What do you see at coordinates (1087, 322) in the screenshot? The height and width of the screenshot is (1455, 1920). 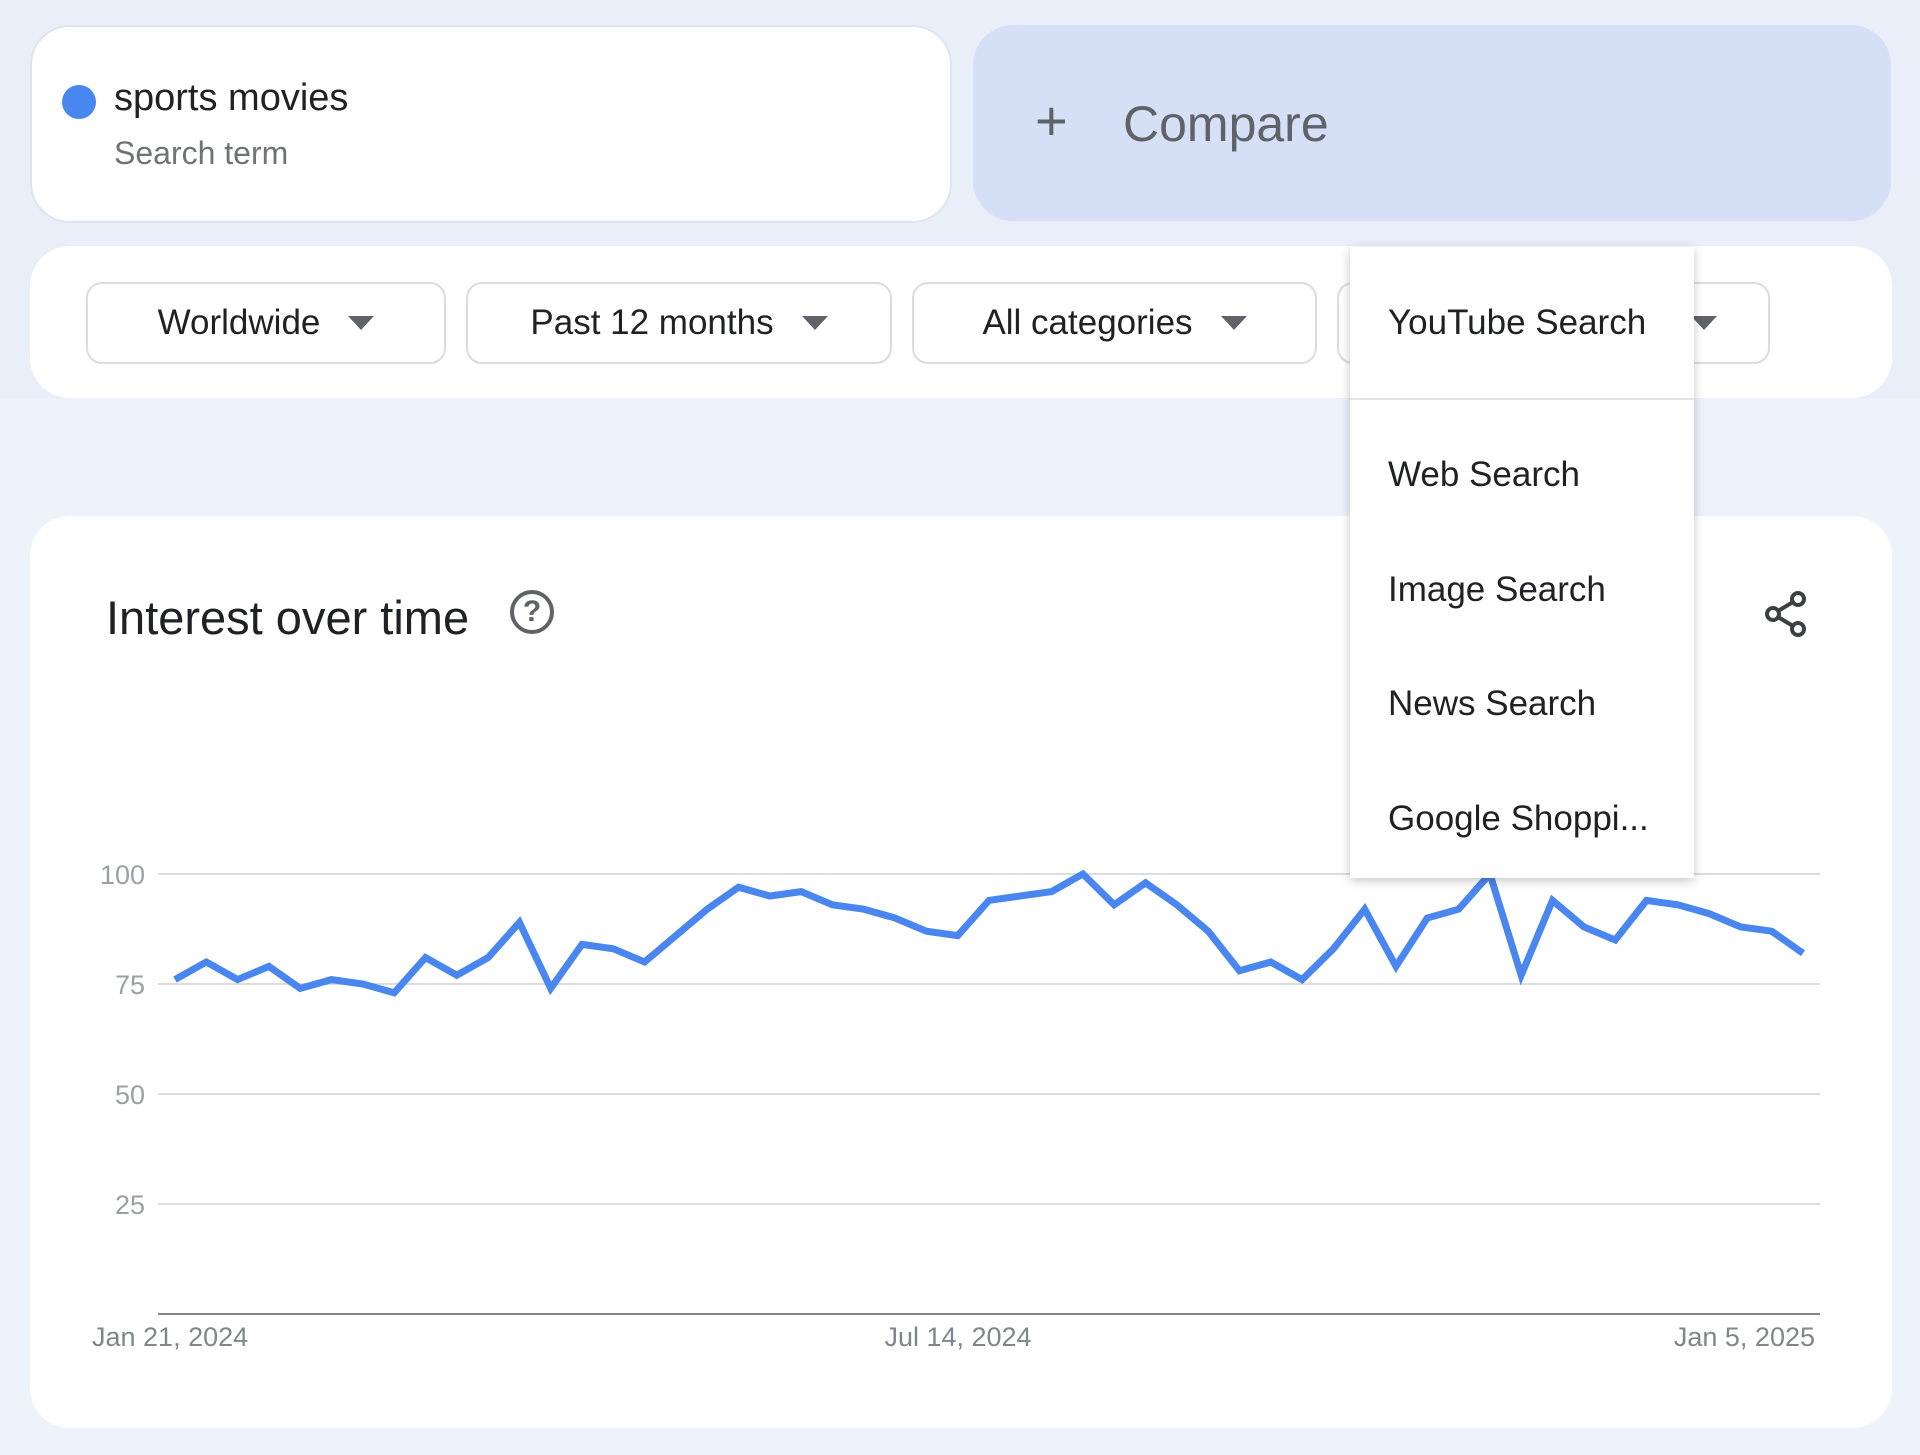 I see `category-filter-label: All categories` at bounding box center [1087, 322].